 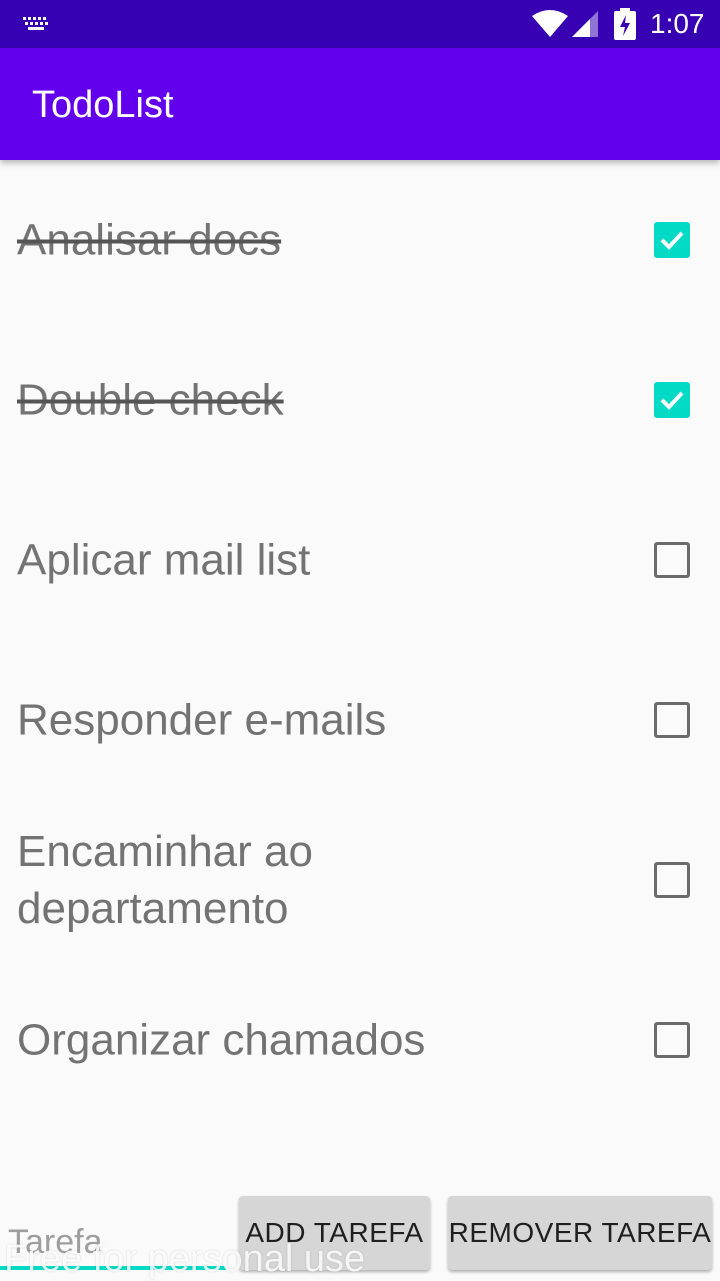 I want to click on task-row: Responder e-mails, so click(x=360, y=720).